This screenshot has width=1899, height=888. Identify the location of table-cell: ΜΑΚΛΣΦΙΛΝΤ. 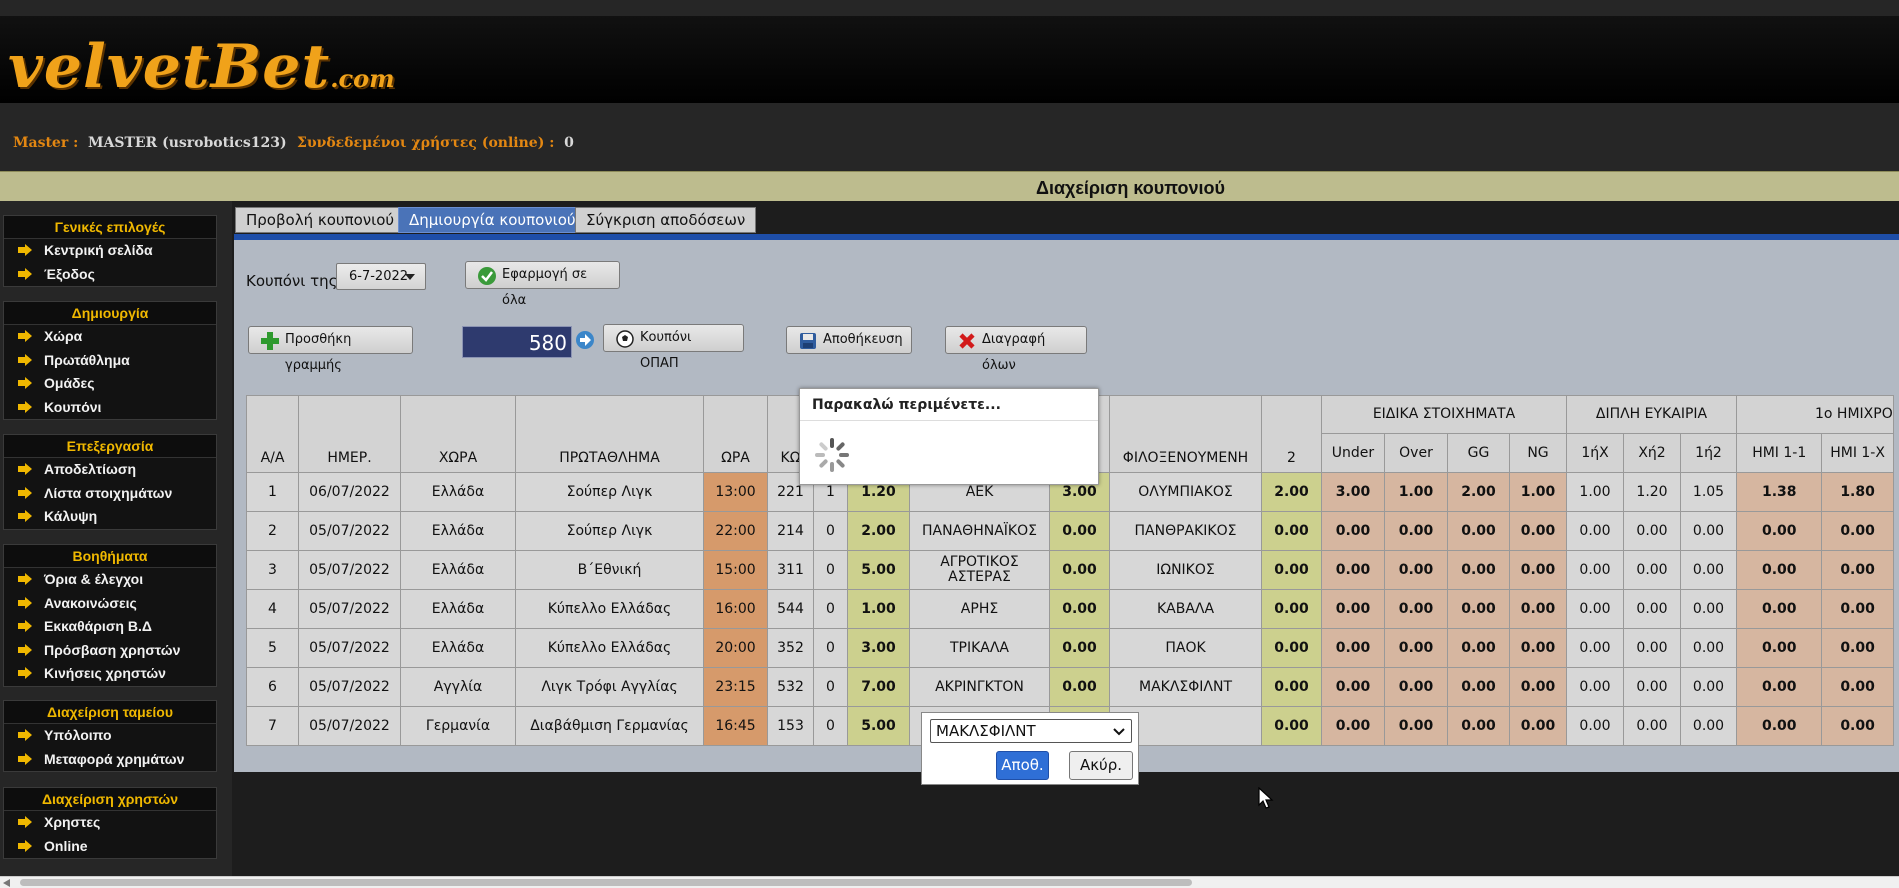
(1185, 687).